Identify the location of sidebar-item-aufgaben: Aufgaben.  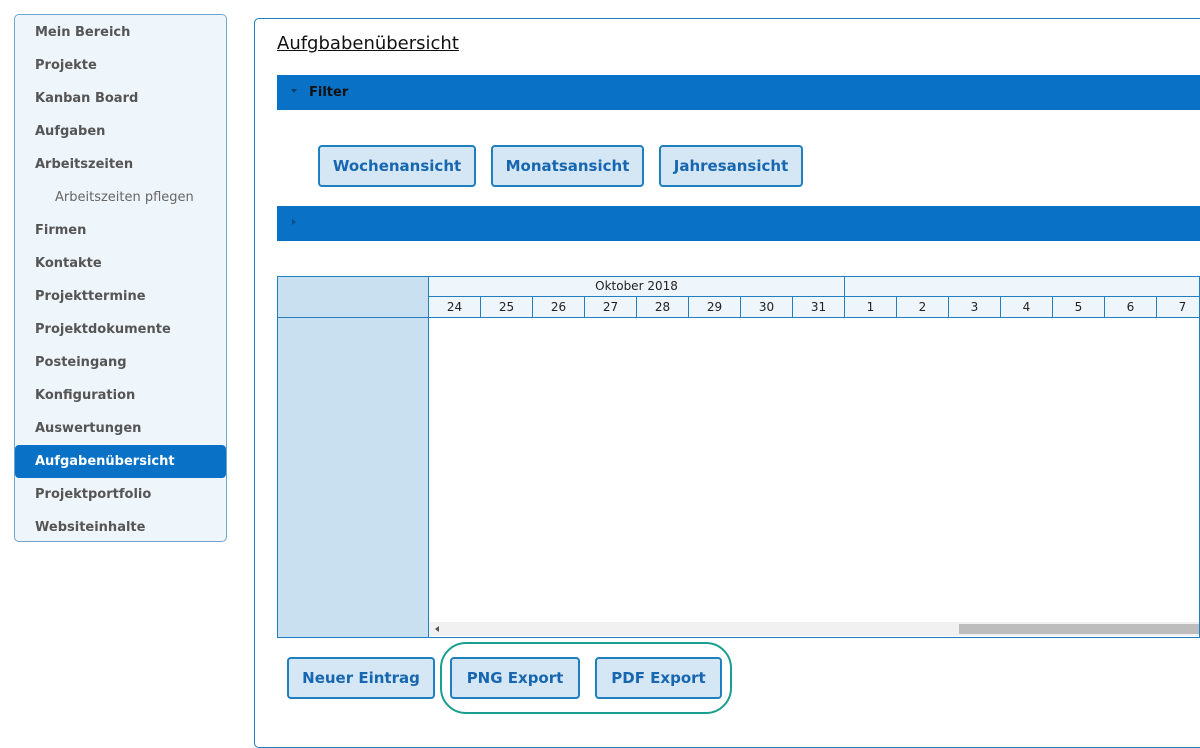
(120, 131).